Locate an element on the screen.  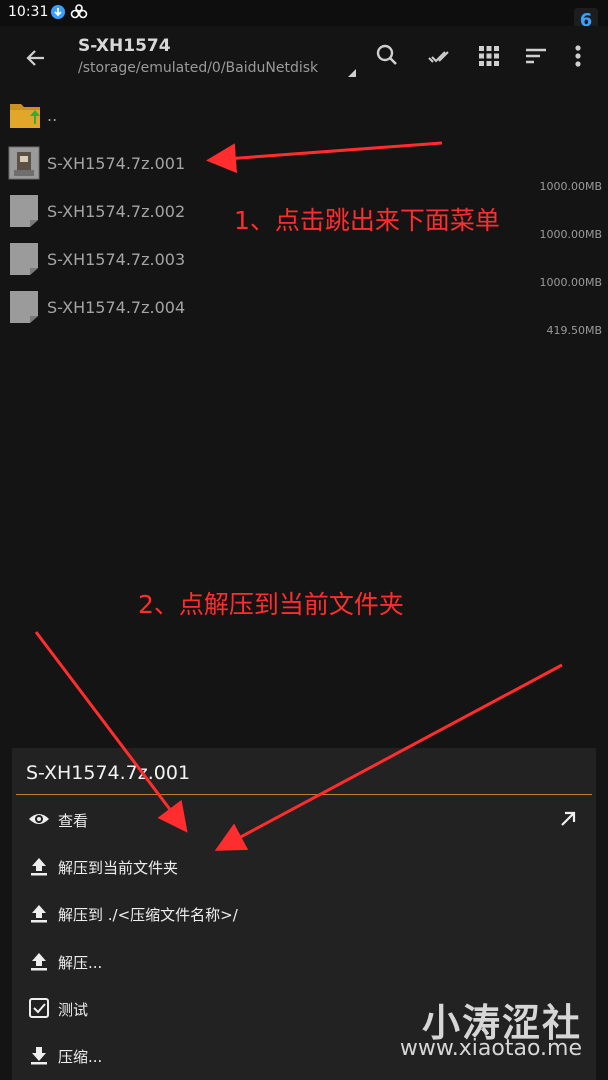
file-name: S-XH1574.7z.001 is located at coordinates (116, 163).